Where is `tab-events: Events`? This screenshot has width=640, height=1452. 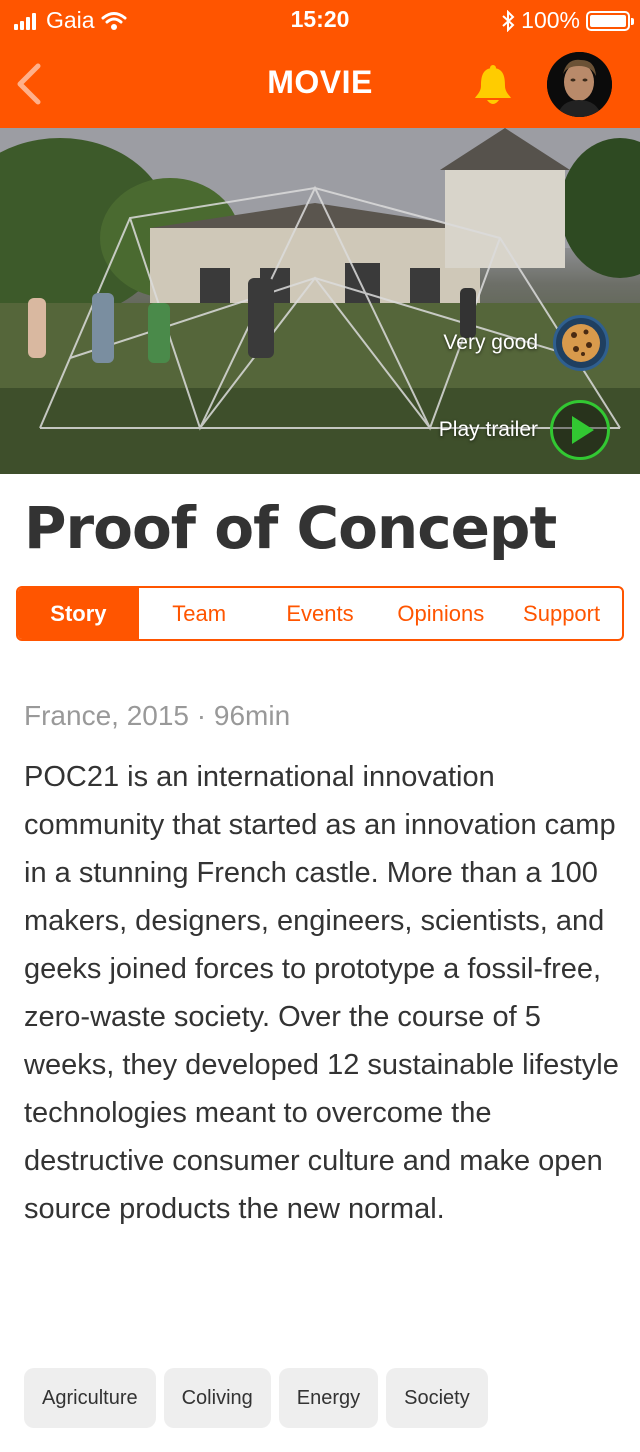 tab-events: Events is located at coordinates (320, 613).